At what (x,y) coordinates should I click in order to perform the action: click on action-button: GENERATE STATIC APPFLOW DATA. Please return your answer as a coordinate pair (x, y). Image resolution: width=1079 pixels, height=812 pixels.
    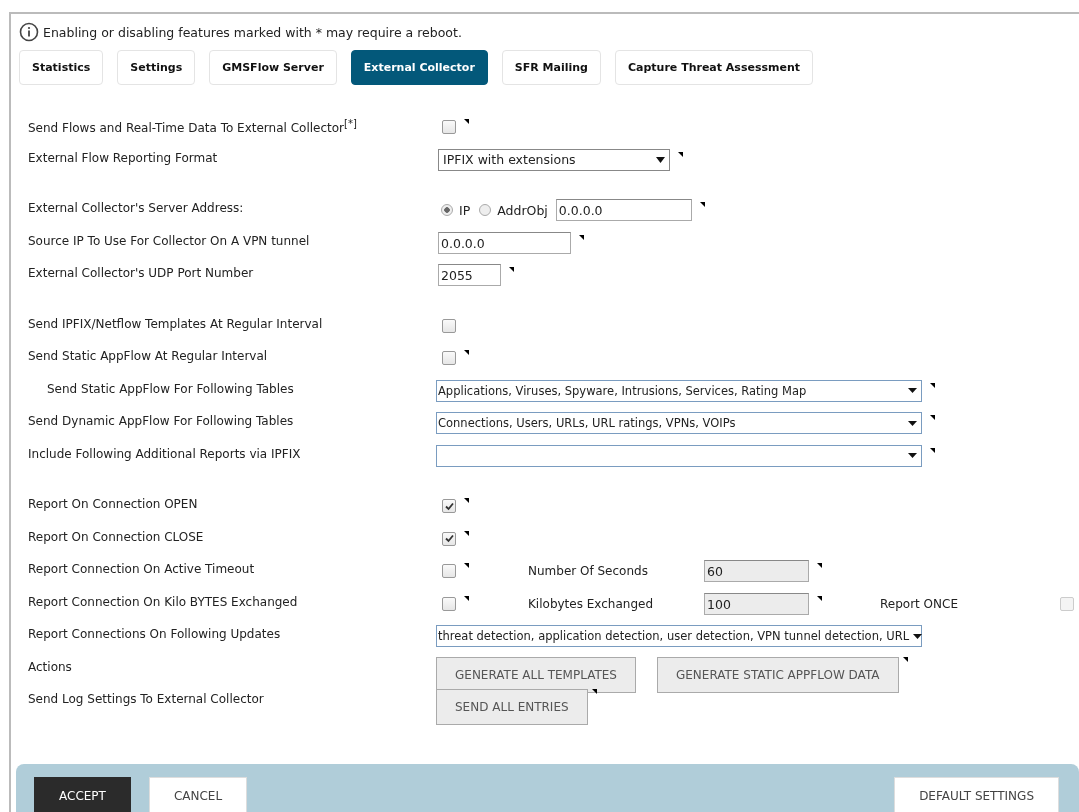
    Looking at the image, I should click on (777, 674).